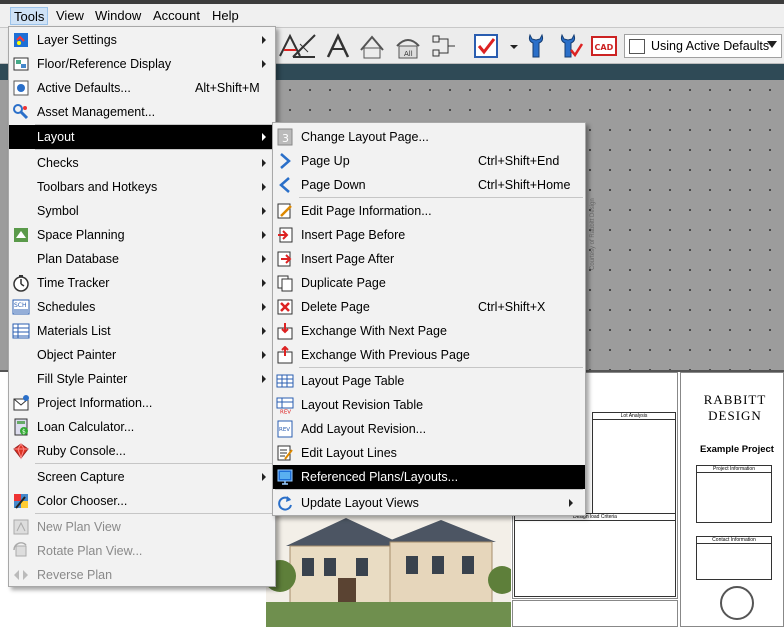  Describe the element at coordinates (429, 235) in the screenshot. I see `menu-item-insert-page-before: Insert Page Before` at that location.